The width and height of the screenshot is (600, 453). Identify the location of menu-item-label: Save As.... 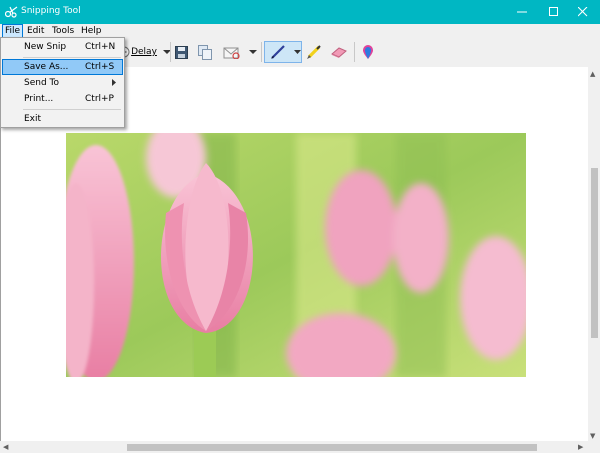
(46, 67).